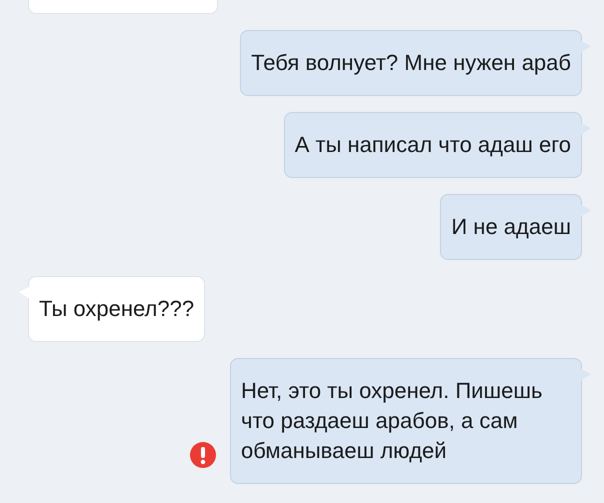  I want to click on message-bubble: А ты написал что адаш его, so click(433, 145).